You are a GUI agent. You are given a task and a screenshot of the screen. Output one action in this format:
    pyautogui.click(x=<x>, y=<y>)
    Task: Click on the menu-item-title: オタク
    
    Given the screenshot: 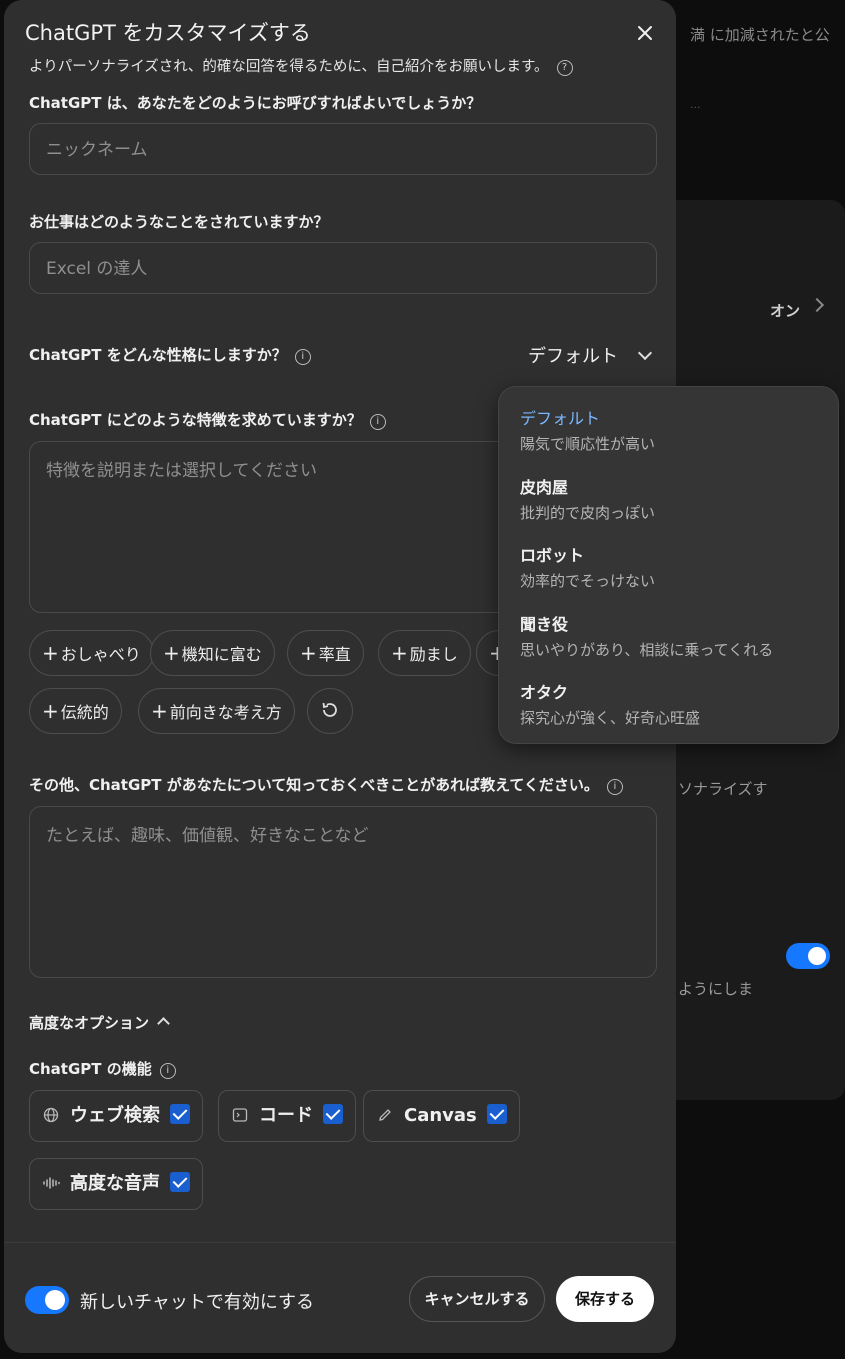 What is the action you would take?
    pyautogui.click(x=544, y=692)
    